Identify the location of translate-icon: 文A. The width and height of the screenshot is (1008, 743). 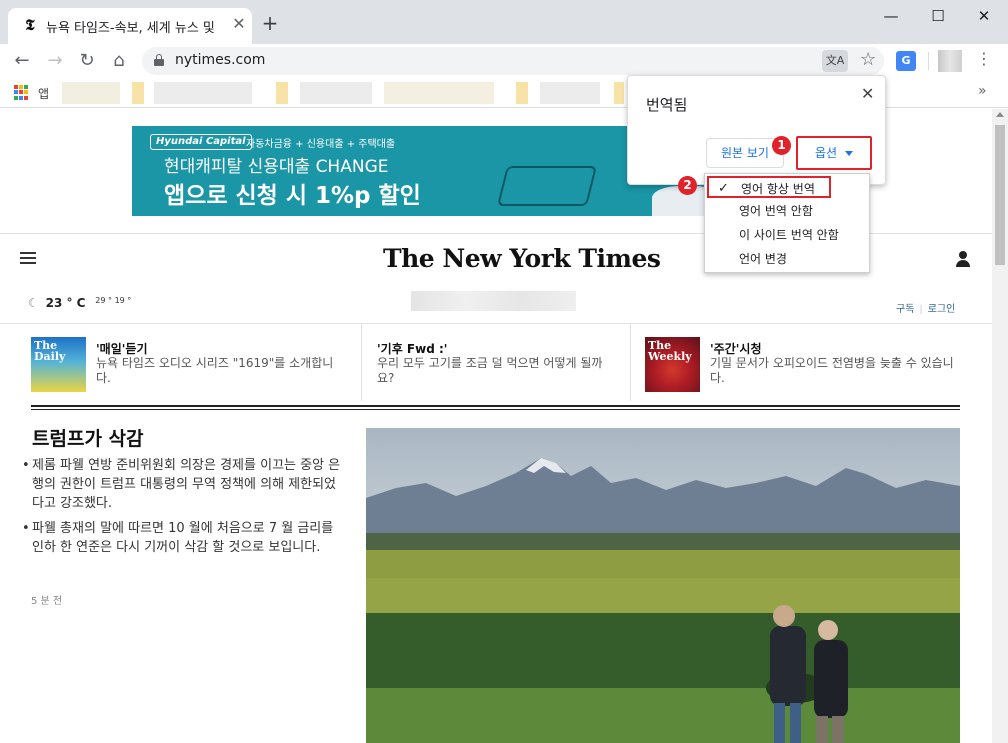
(835, 61).